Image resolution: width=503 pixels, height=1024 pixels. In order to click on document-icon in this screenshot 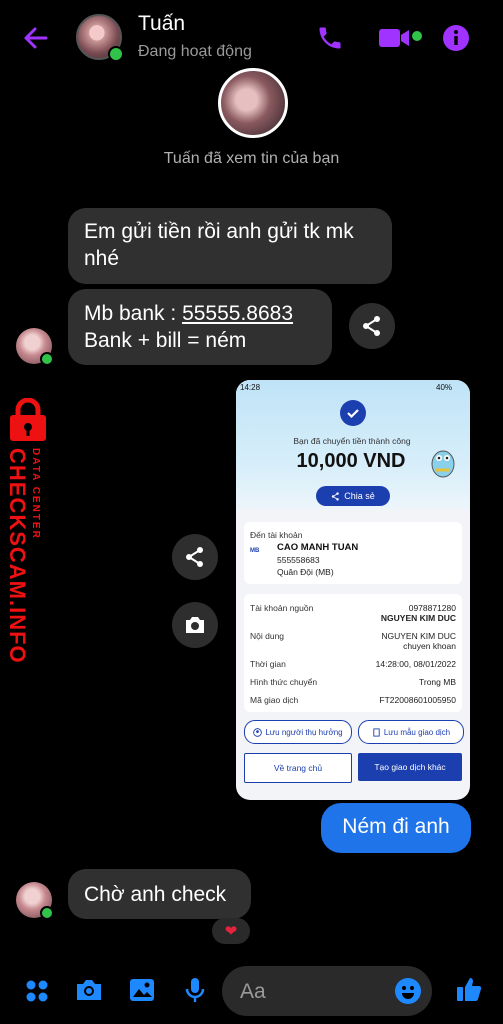, I will do `click(376, 732)`.